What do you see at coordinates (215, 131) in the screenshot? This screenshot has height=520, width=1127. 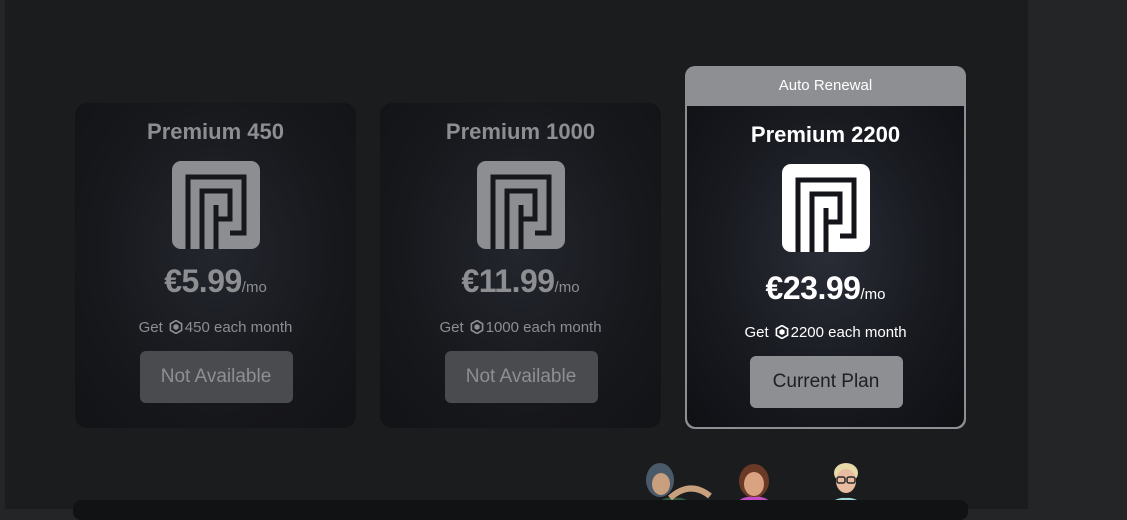 I see `plan-title: Premium 450` at bounding box center [215, 131].